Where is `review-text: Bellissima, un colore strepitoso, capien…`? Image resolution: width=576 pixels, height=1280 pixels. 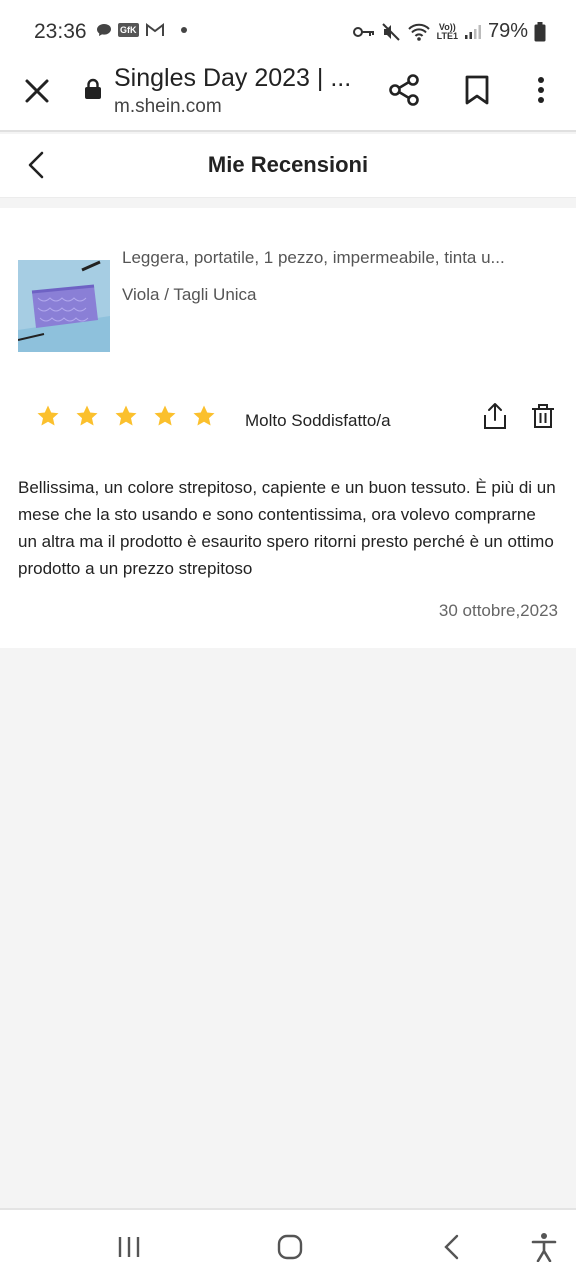
review-text: Bellissima, un colore strepitoso, capien… is located at coordinates (287, 528).